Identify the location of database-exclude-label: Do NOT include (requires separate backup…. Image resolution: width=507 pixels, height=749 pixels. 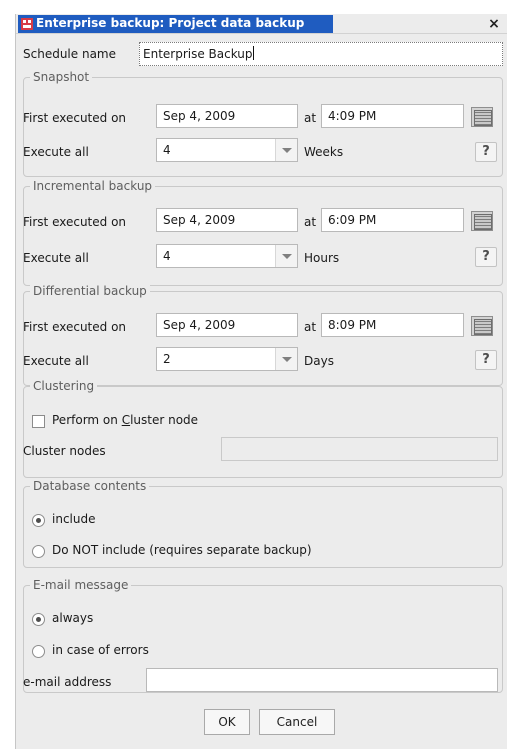
(182, 550).